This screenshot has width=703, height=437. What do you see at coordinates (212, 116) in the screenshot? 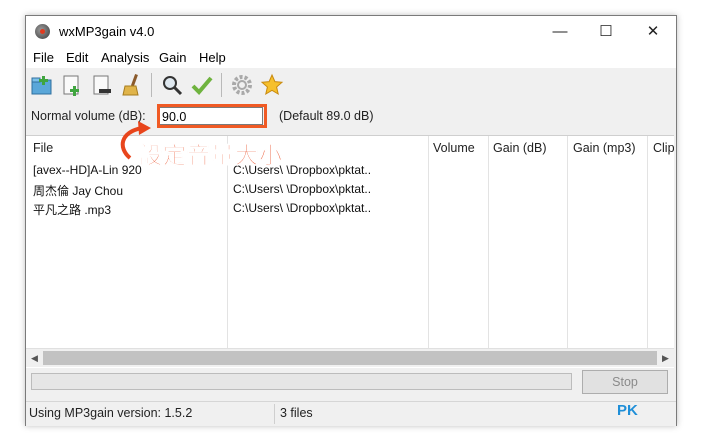
I see `volume-input-highlight-box` at bounding box center [212, 116].